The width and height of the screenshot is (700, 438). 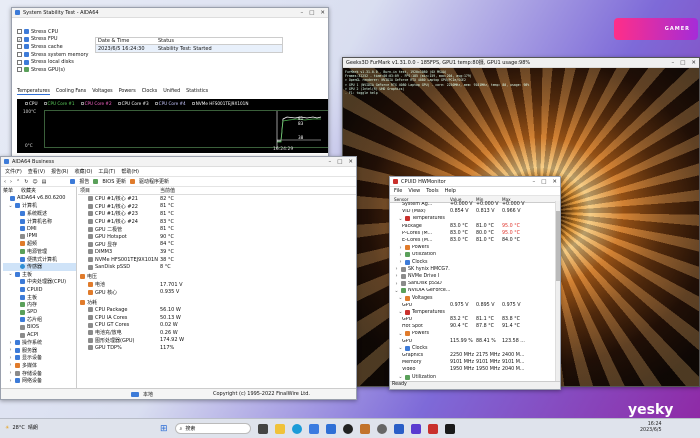 What do you see at coordinates (39, 282) in the screenshot?
I see `tree-item: 中央处理器(CPU)` at bounding box center [39, 282].